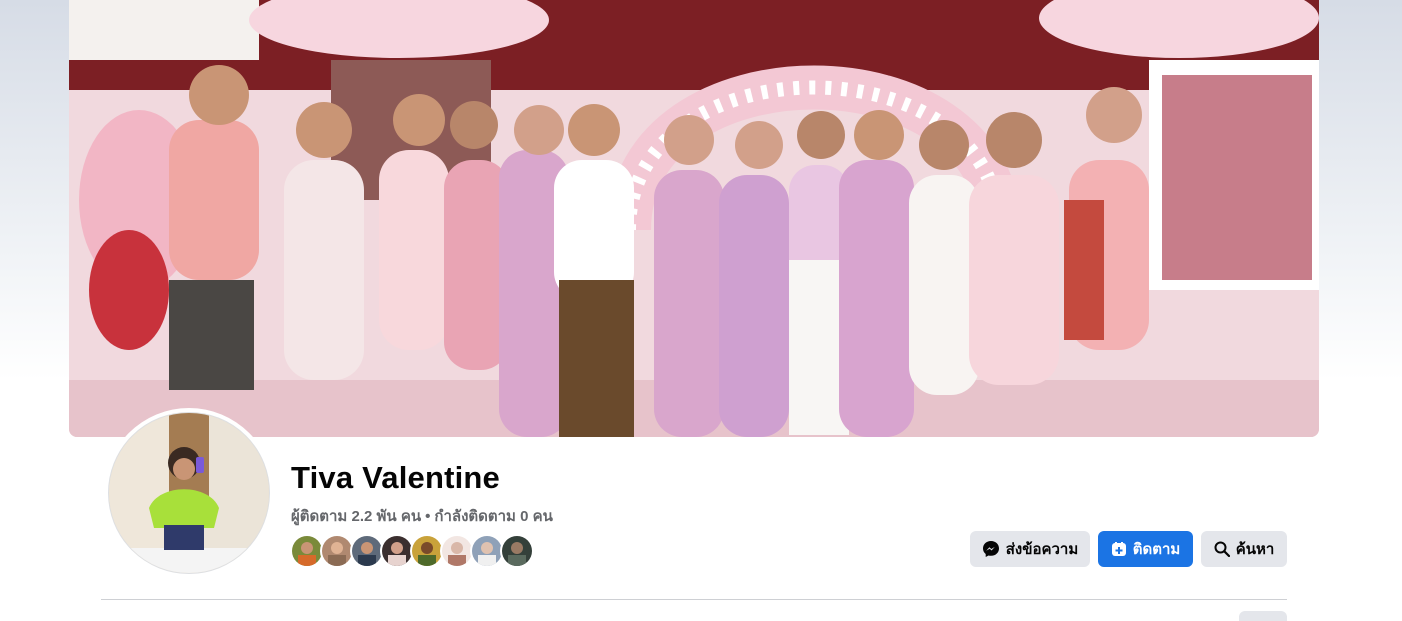  I want to click on follow-stats: ผู้ติดตาม 2.2 พัน คน • กำลังติดตาม 0 คน, so click(422, 516).